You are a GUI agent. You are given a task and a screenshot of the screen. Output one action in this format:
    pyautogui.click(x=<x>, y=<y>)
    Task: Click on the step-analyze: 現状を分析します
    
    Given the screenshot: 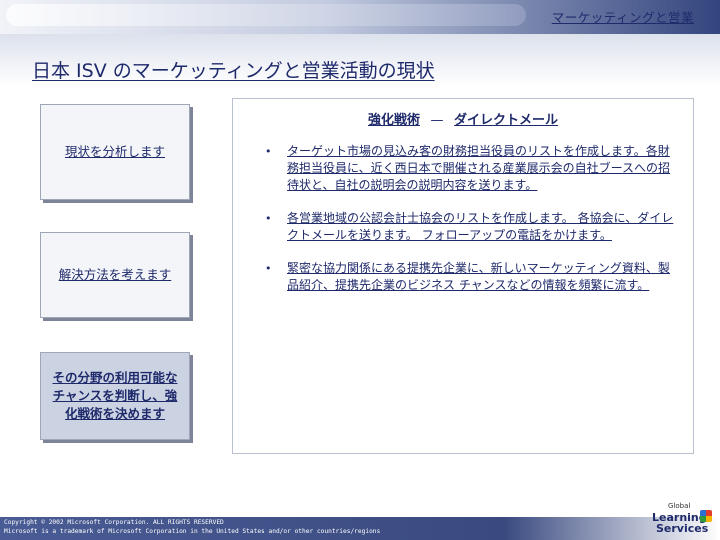 What is the action you would take?
    pyautogui.click(x=115, y=152)
    